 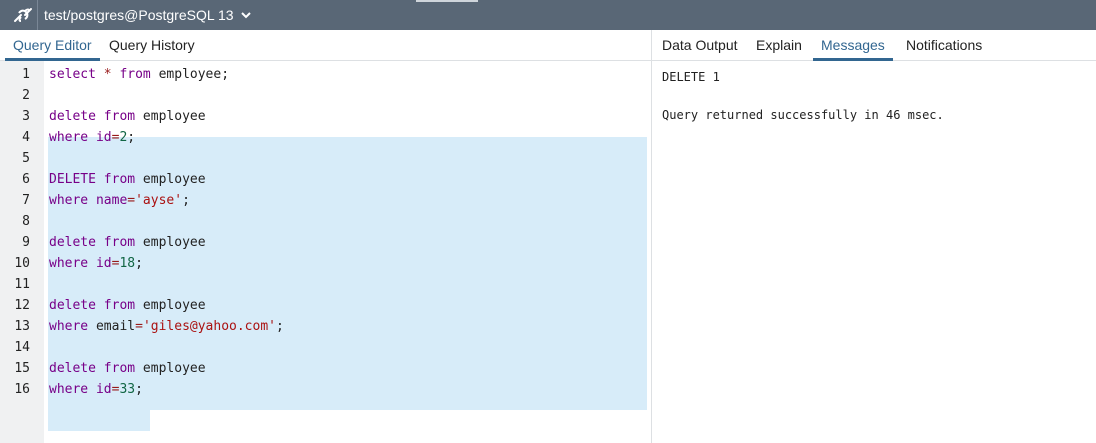 What do you see at coordinates (944, 45) in the screenshot?
I see `tab-notifications: Notifications` at bounding box center [944, 45].